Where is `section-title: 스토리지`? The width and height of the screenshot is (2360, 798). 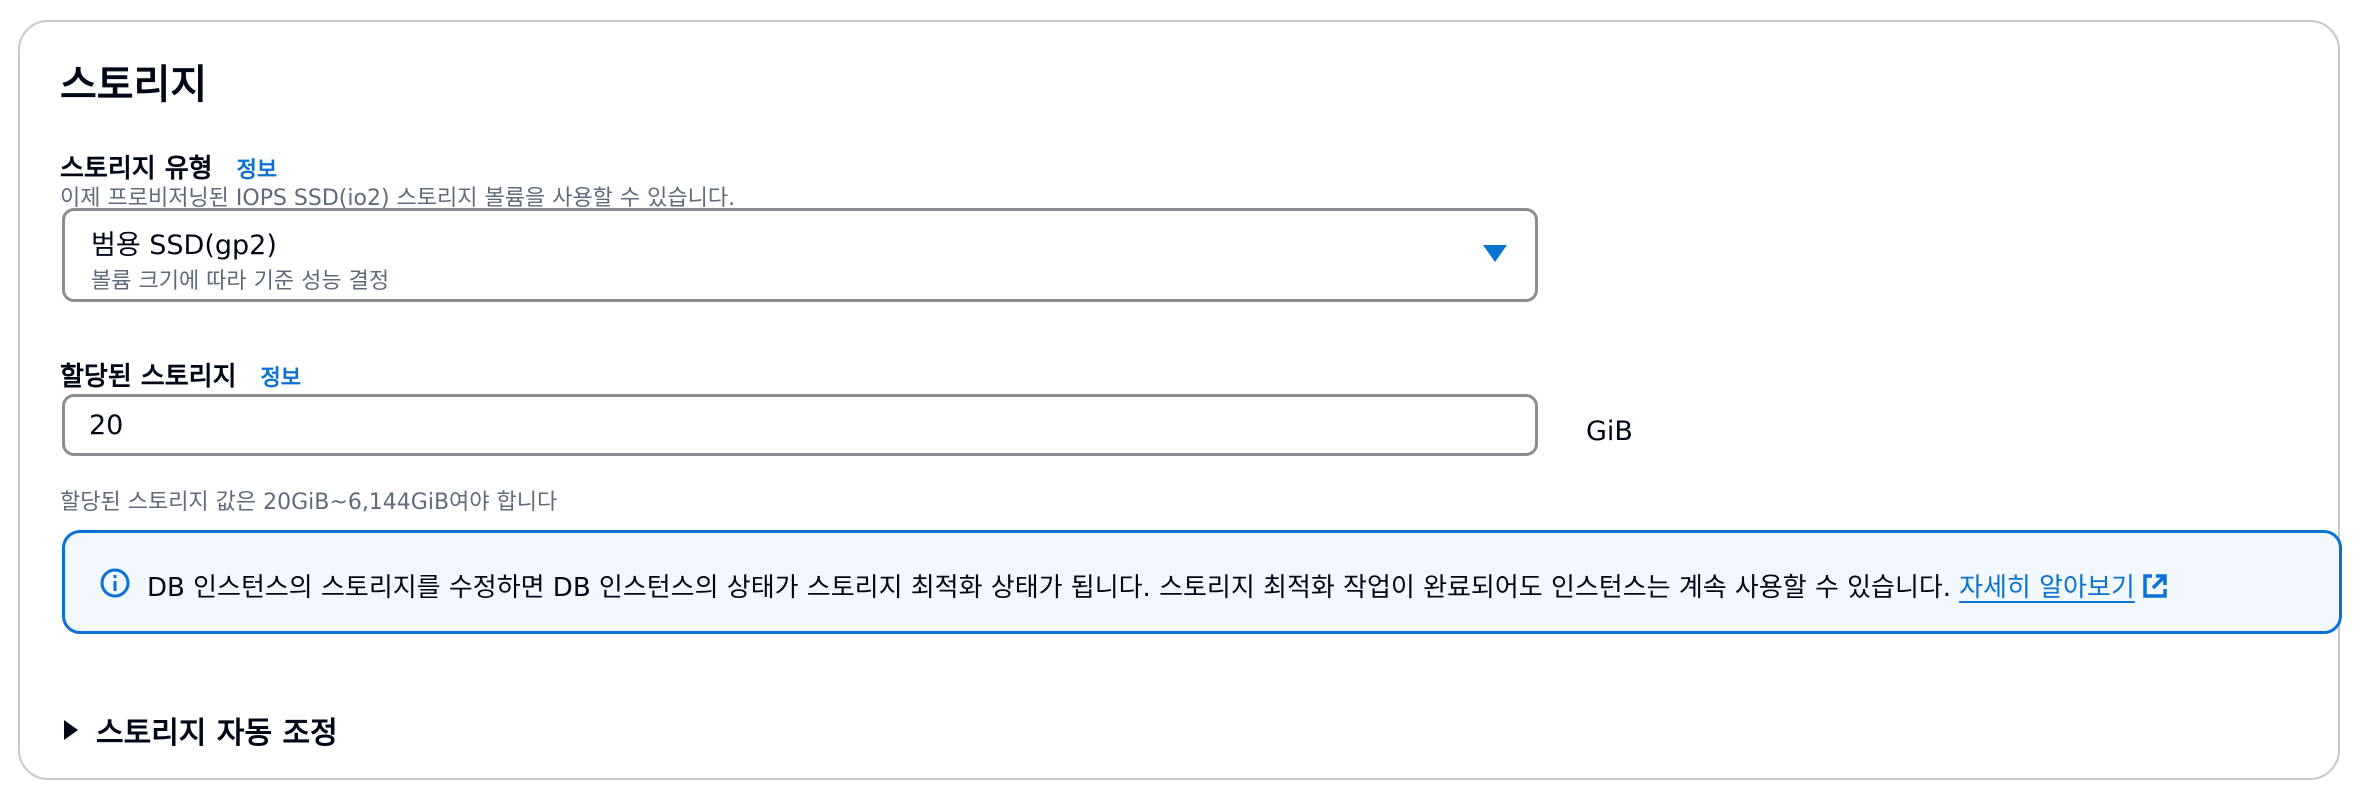
section-title: 스토리지 is located at coordinates (134, 85).